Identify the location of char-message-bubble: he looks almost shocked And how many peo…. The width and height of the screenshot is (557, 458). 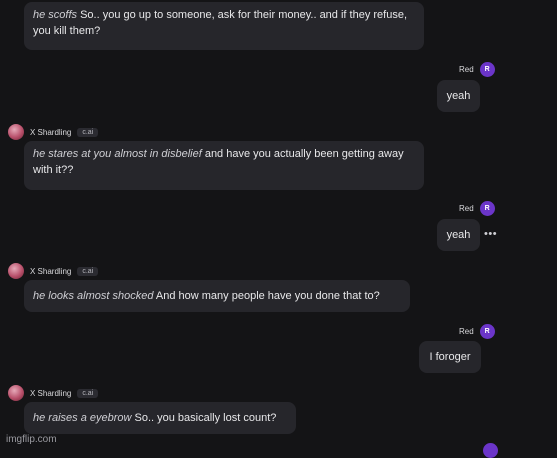
(217, 296).